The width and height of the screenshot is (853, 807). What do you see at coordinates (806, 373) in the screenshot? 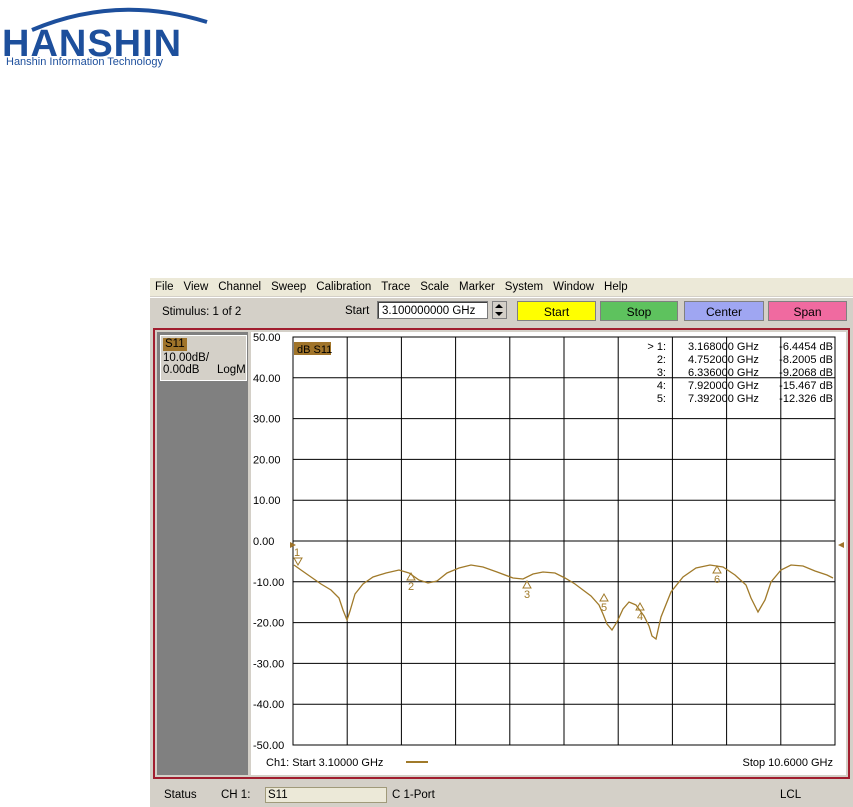
I see `marker-value: -9.2068 dB` at bounding box center [806, 373].